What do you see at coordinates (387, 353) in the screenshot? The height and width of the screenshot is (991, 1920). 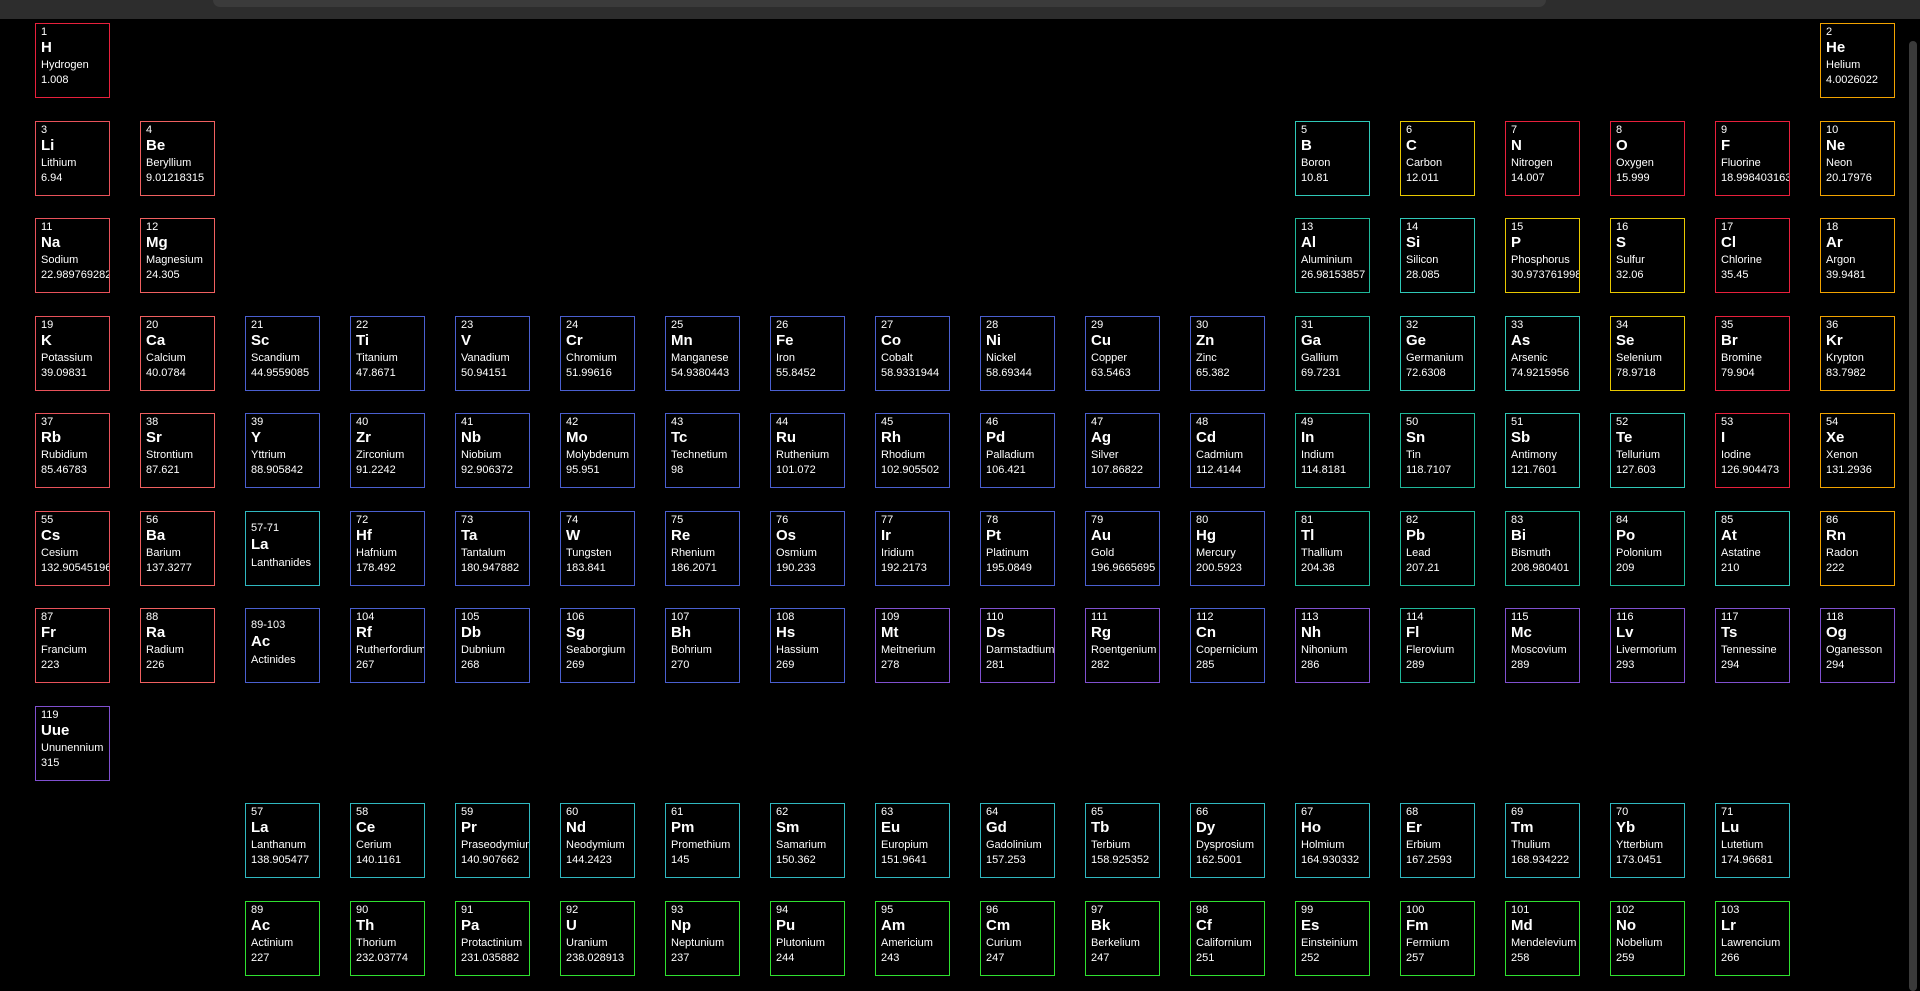 I see `element-tile-ti: 22 Ti Titanium 47.8671` at bounding box center [387, 353].